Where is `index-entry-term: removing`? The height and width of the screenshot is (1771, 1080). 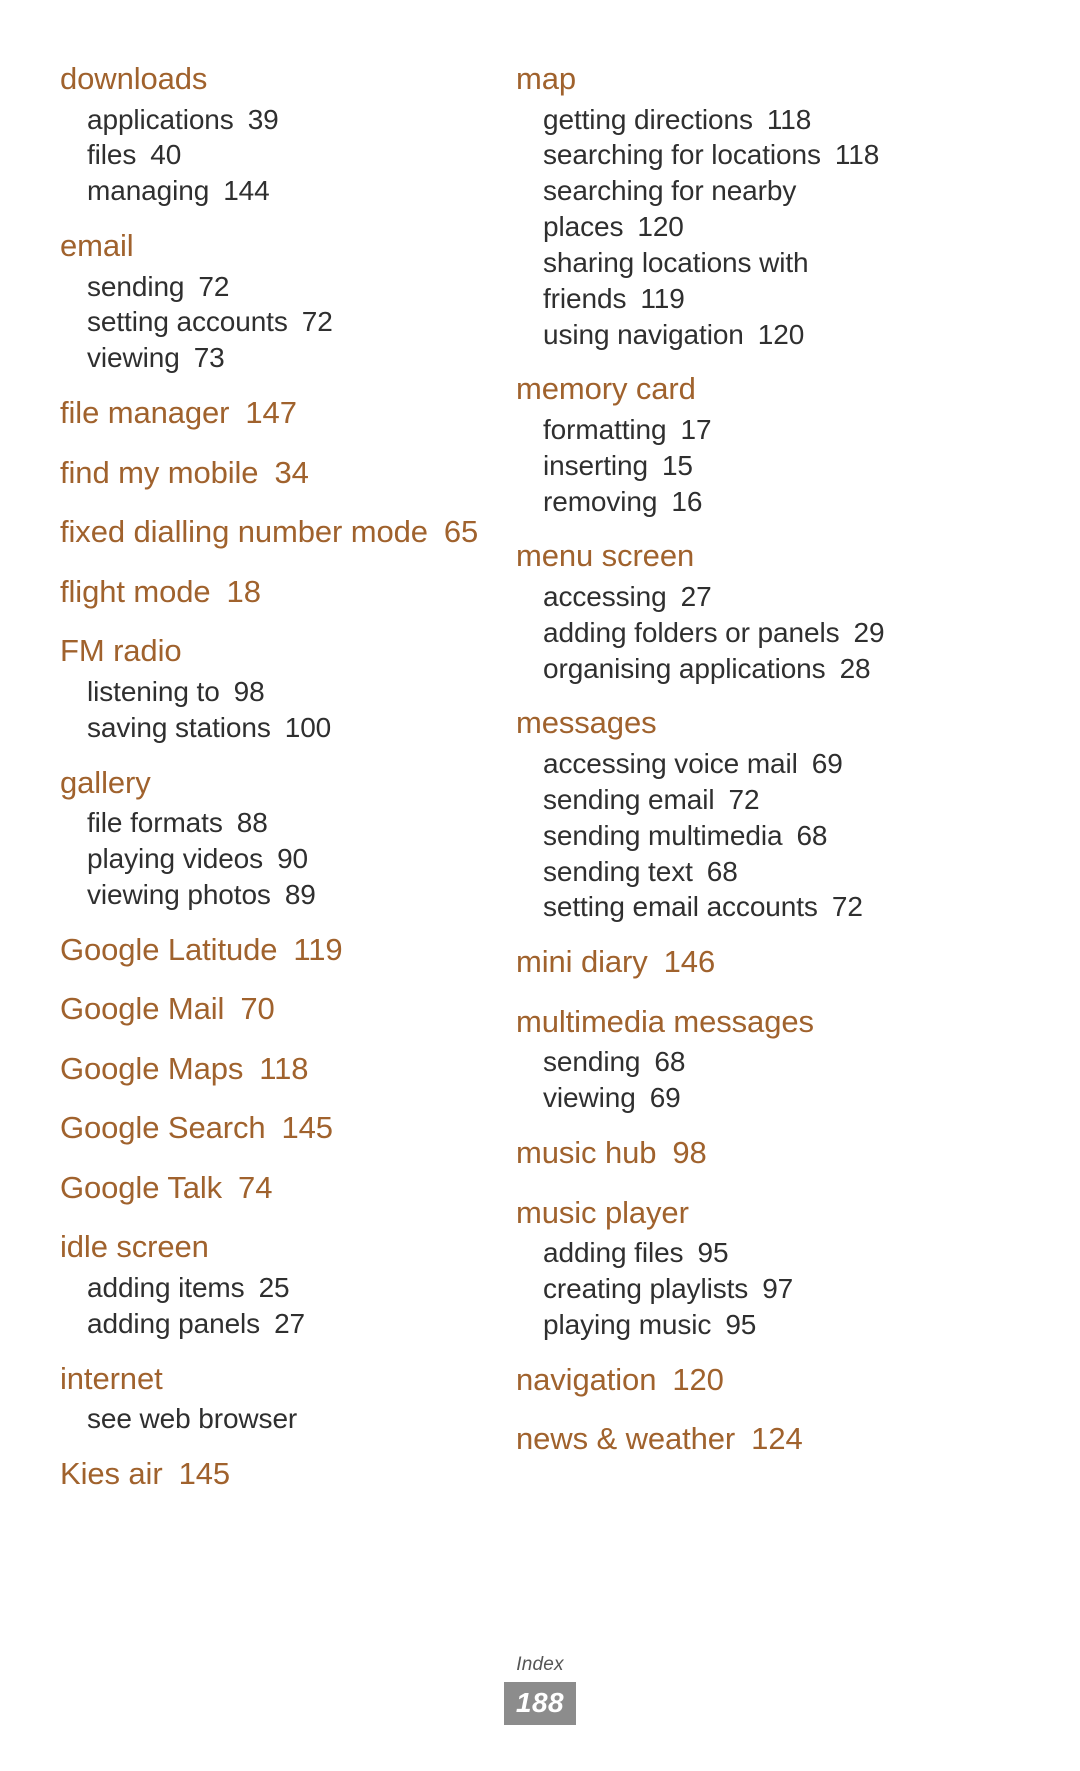 index-entry-term: removing is located at coordinates (600, 501).